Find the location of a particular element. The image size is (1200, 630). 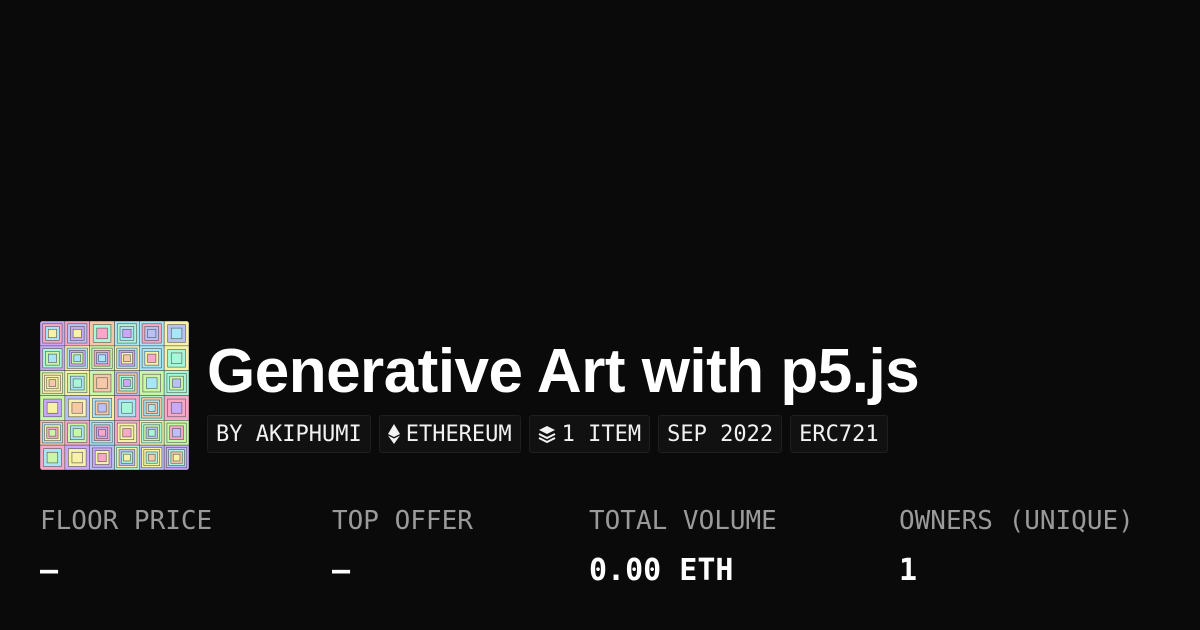

floor-price-value: — is located at coordinates (49, 570).